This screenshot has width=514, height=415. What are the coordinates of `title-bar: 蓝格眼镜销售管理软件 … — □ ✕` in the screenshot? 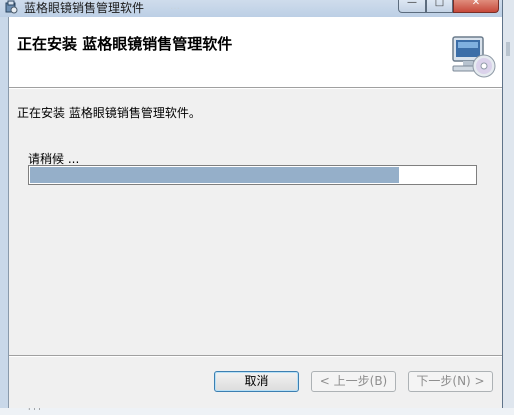 It's located at (251, 8).